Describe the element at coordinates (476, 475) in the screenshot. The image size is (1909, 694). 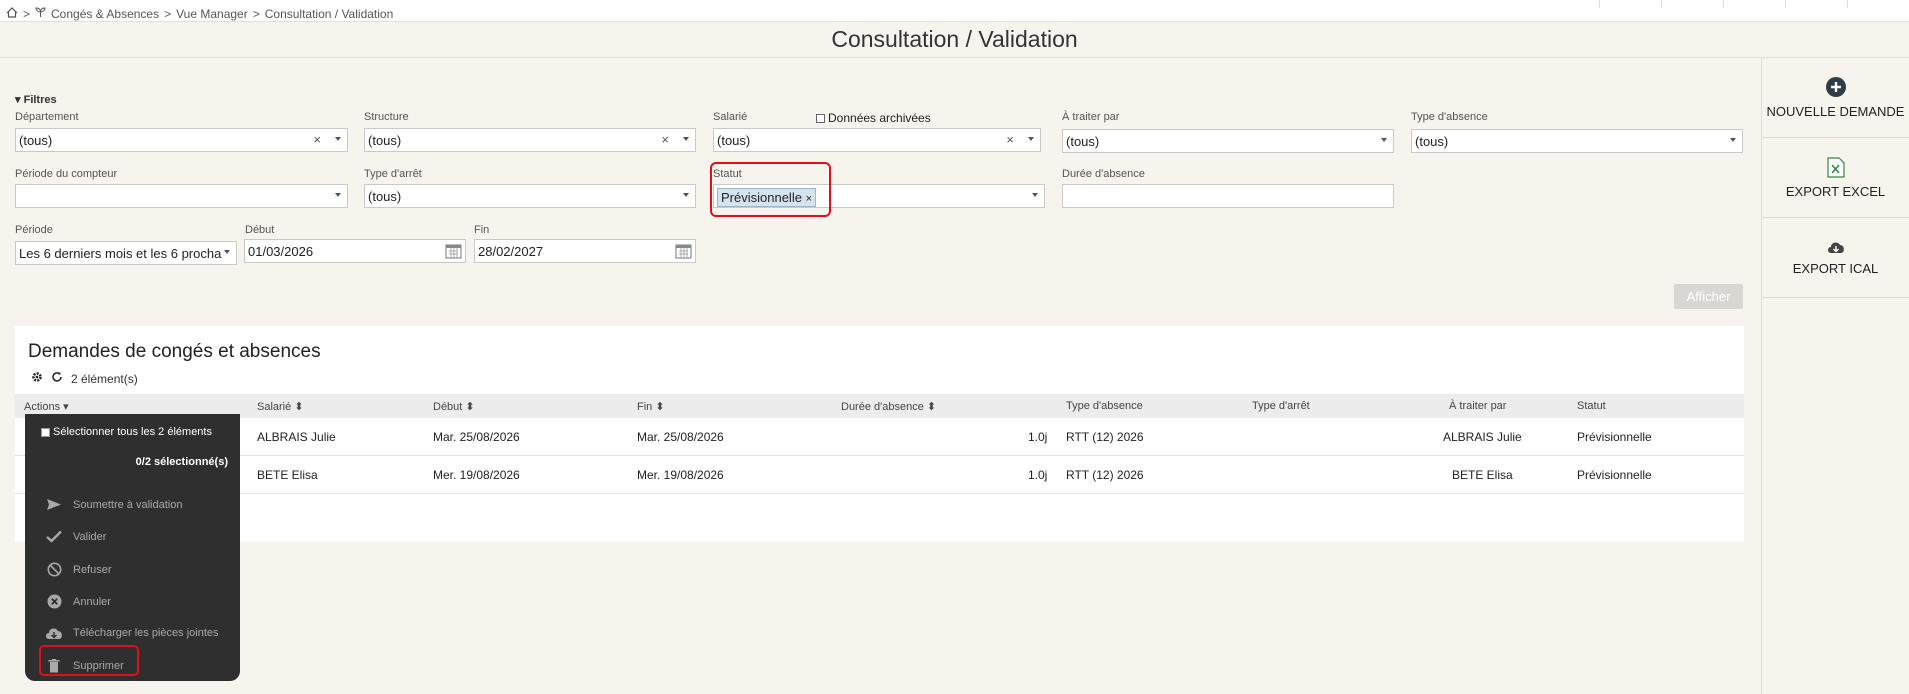
I see `cell-debut: Mer. 19/08/2026` at that location.